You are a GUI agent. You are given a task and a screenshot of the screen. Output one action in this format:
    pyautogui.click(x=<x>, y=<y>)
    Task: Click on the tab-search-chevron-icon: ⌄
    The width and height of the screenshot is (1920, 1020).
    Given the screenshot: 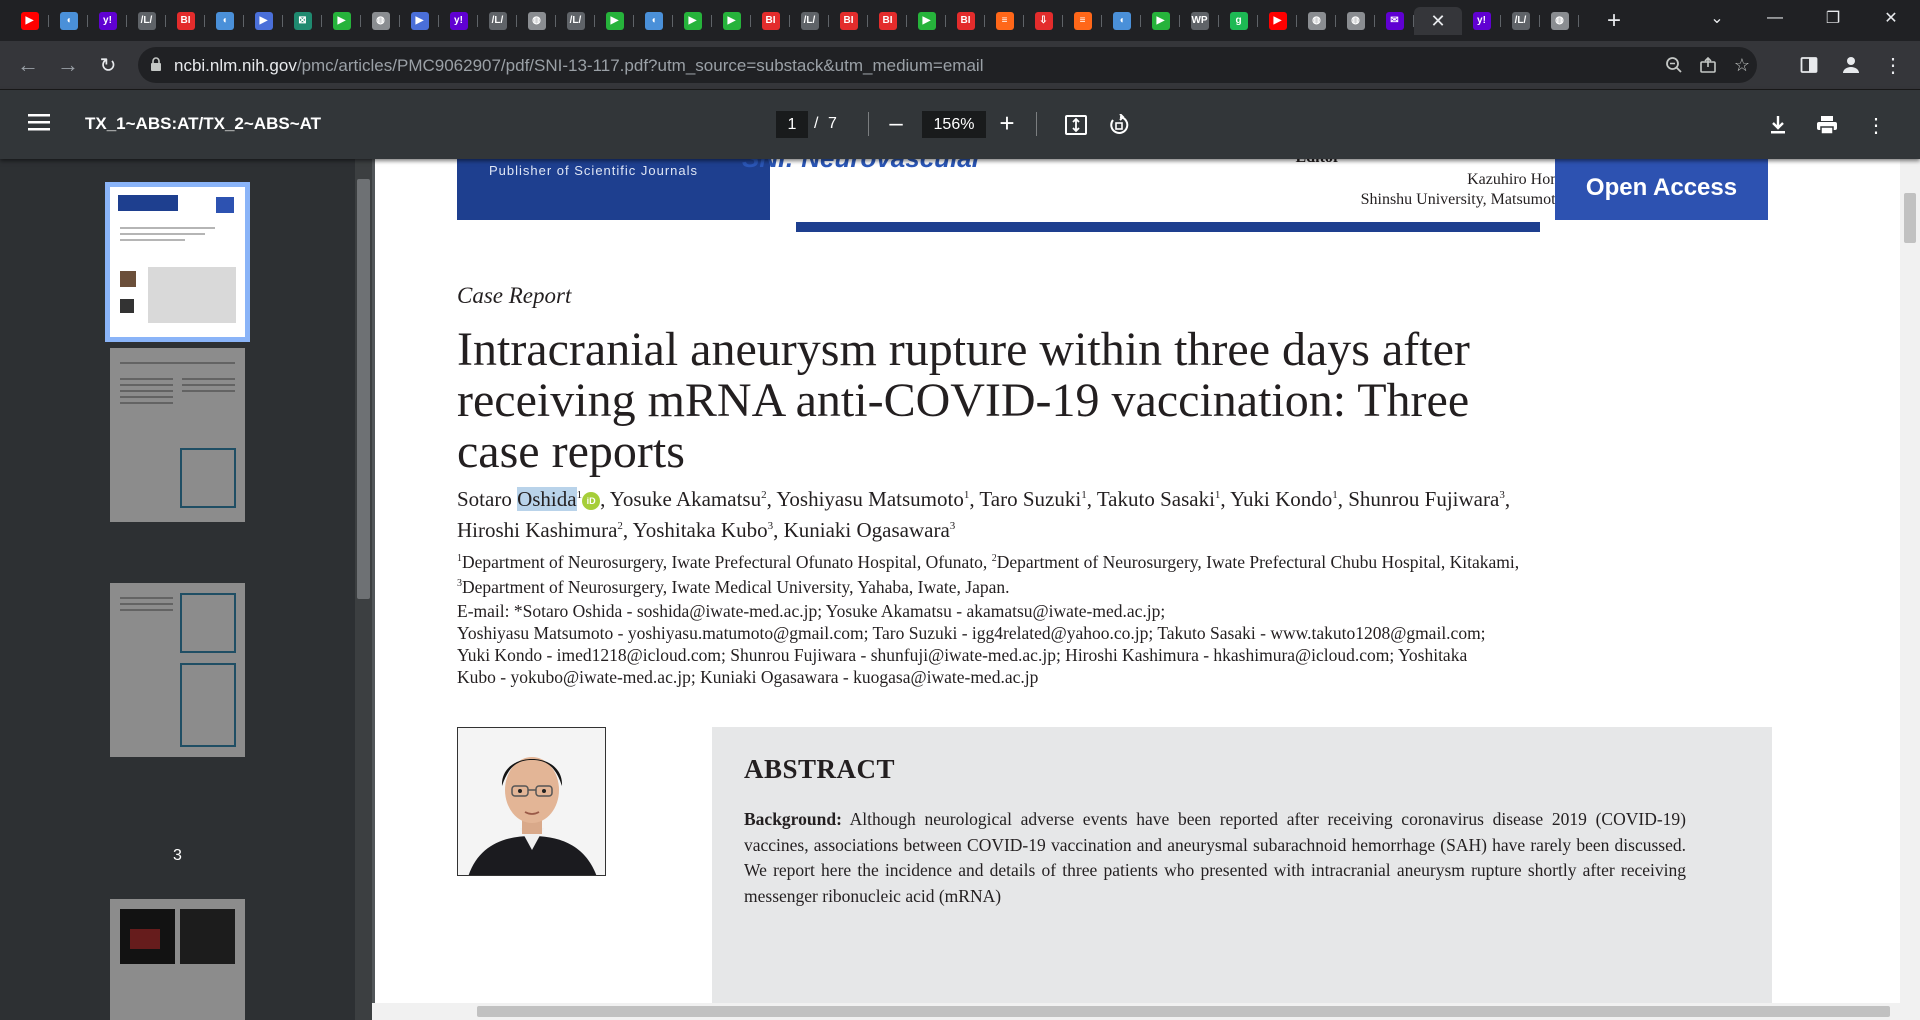 What is the action you would take?
    pyautogui.click(x=1717, y=18)
    